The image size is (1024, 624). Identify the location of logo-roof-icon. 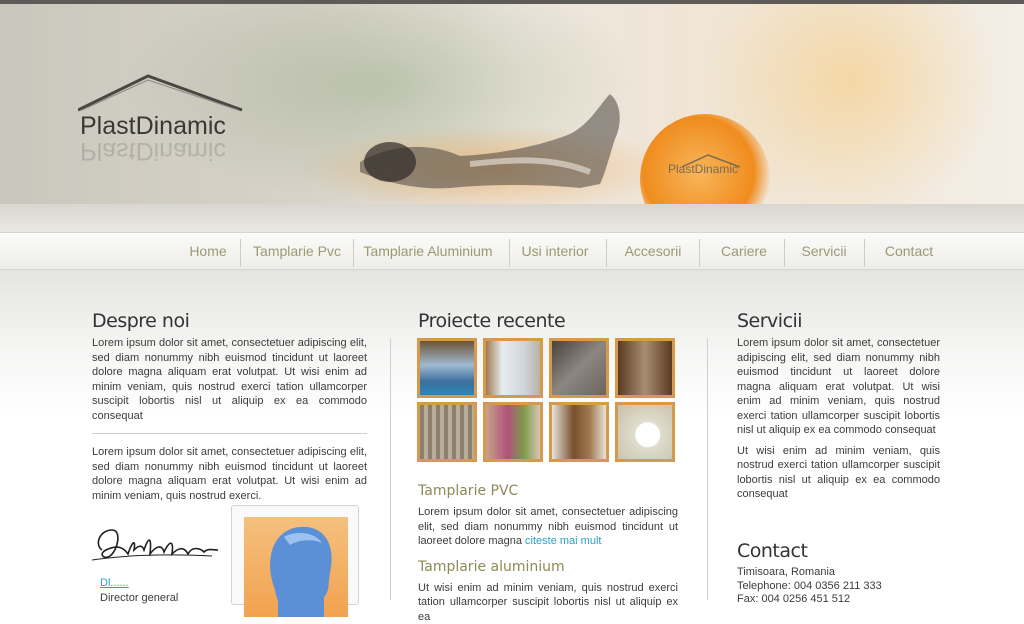
(163, 94).